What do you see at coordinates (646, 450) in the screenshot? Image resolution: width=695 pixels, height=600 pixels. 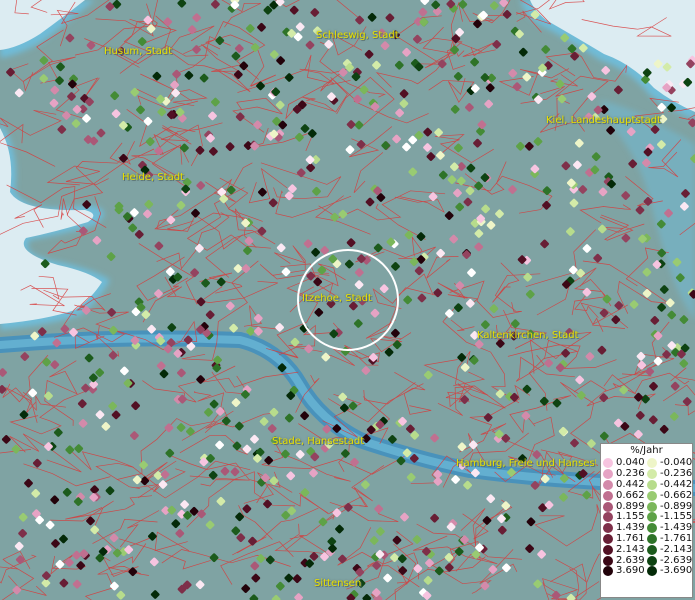 I see `legend-title: %/Jahr` at bounding box center [646, 450].